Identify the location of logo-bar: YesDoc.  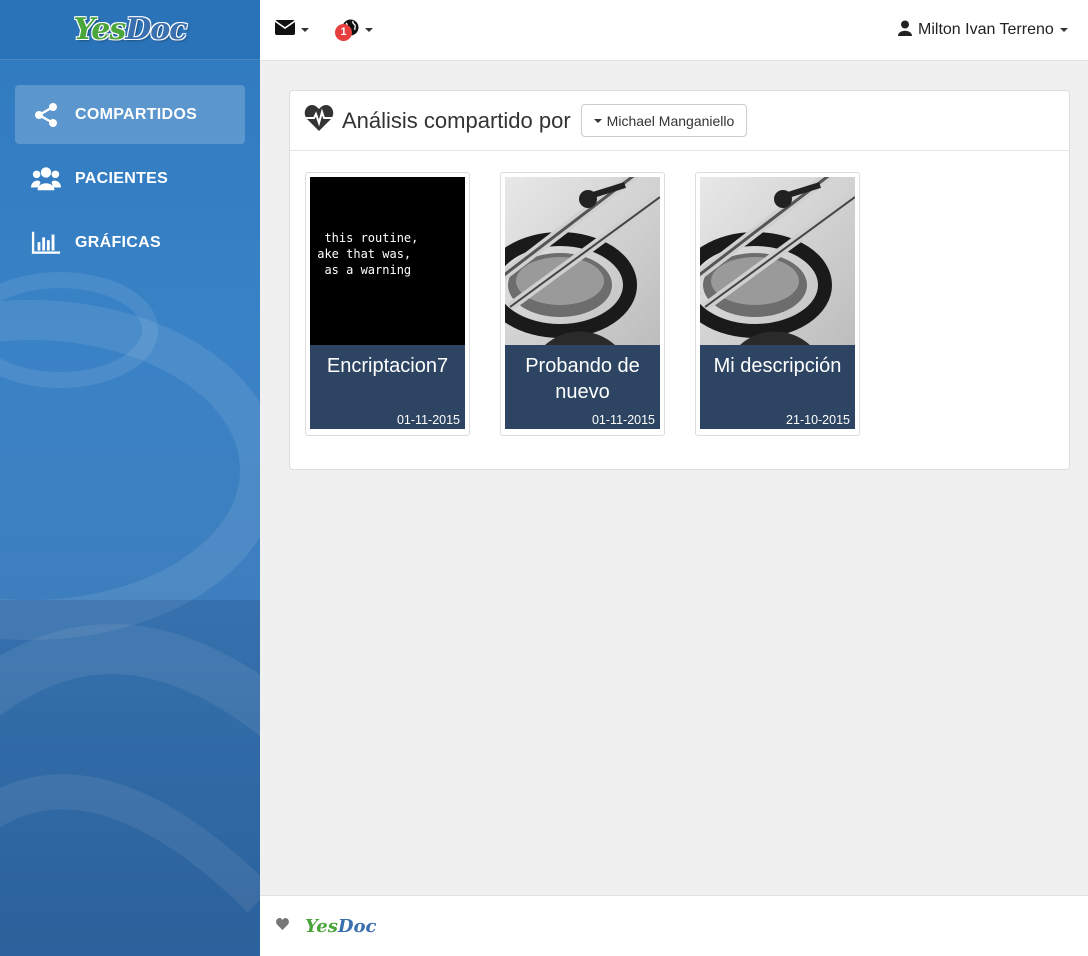
(130, 30).